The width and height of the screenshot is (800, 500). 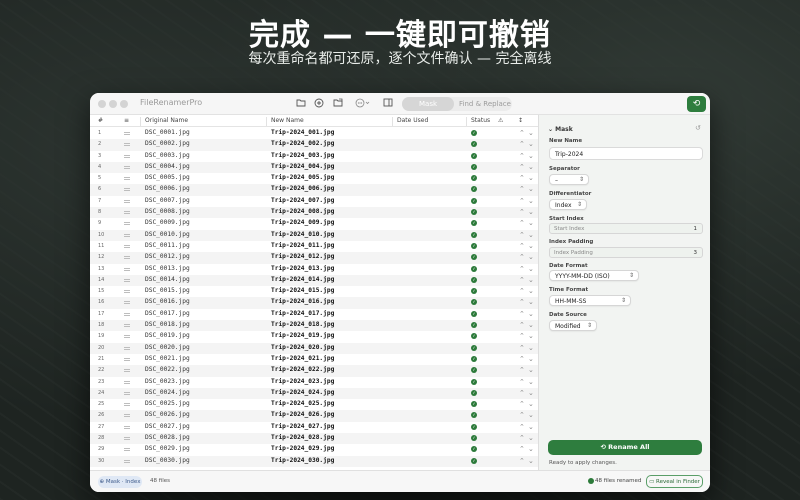 What do you see at coordinates (337, 104) in the screenshot?
I see `folder-open-icon` at bounding box center [337, 104].